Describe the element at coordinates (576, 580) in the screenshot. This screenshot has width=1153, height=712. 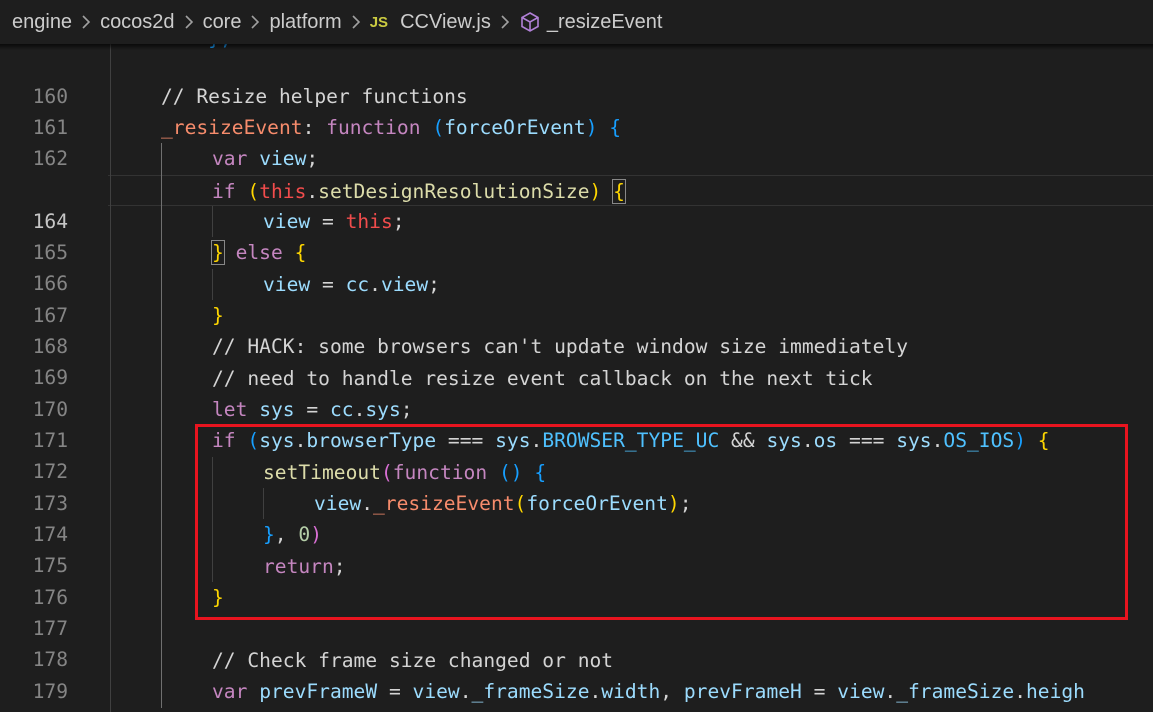
I see `code-line: 176 return;` at that location.